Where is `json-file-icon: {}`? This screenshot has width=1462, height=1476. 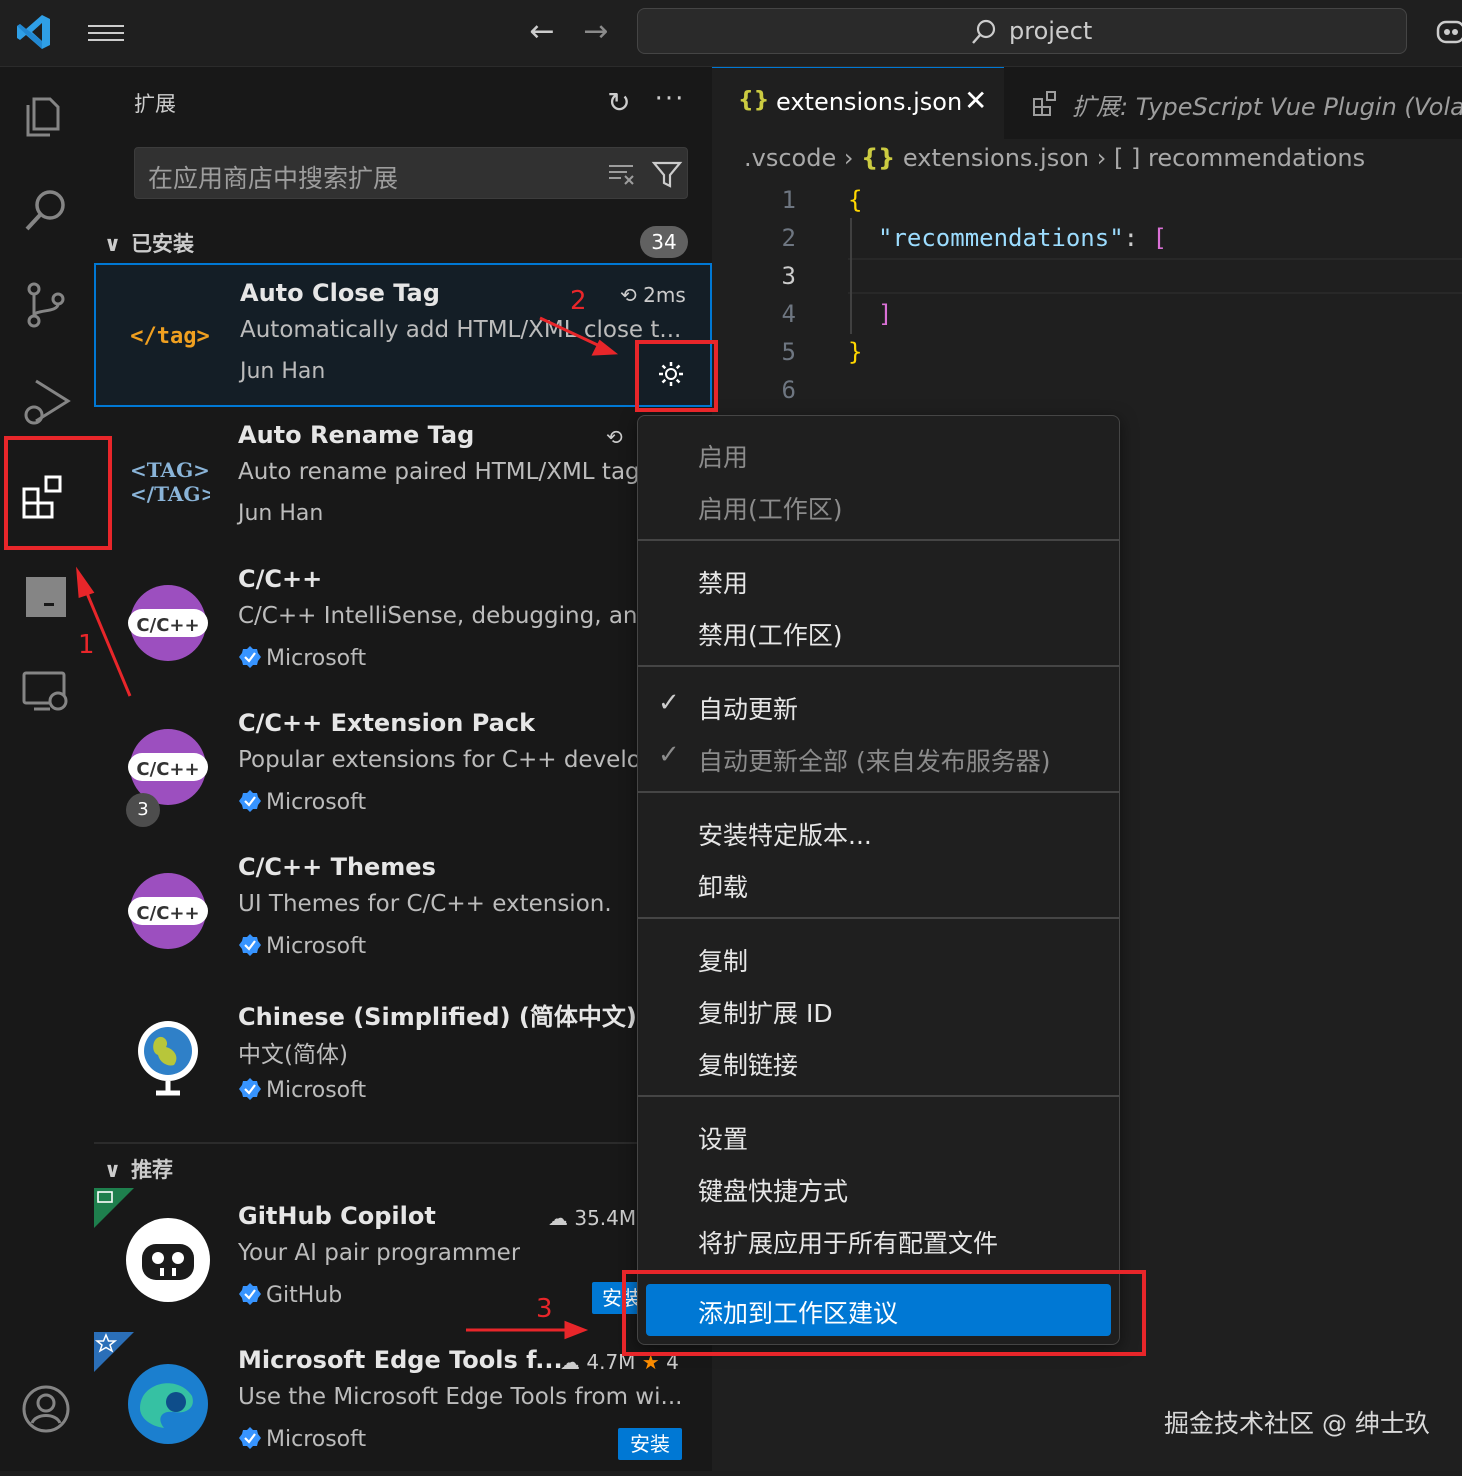
json-file-icon: {} is located at coordinates (878, 158).